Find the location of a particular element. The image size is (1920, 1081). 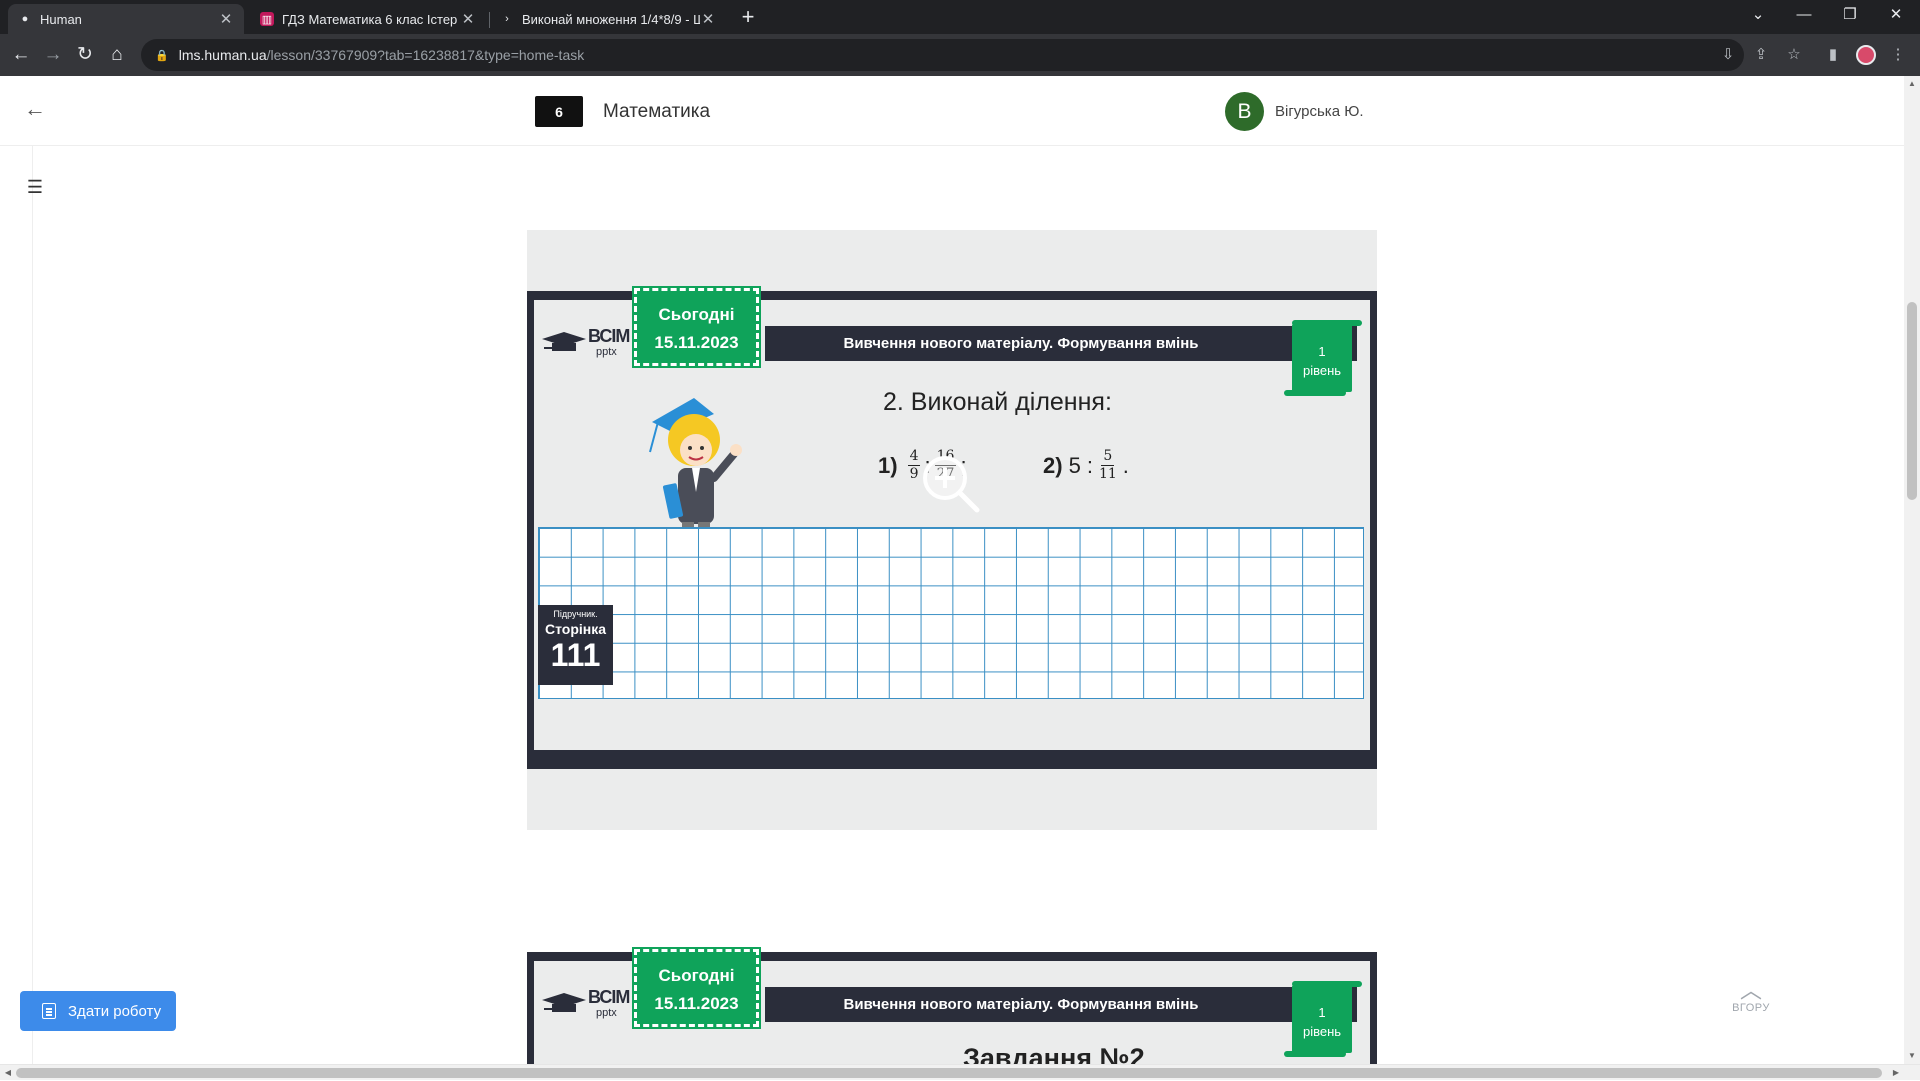

tab-search-icon: ⌄ is located at coordinates (1758, 15).